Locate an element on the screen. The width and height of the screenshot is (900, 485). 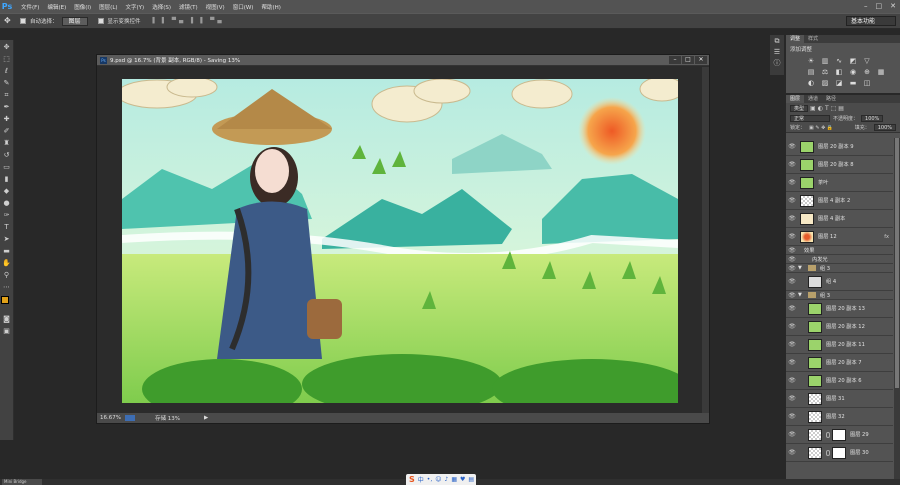
brush-tool-icon: ✐ is located at coordinates (7, 131).